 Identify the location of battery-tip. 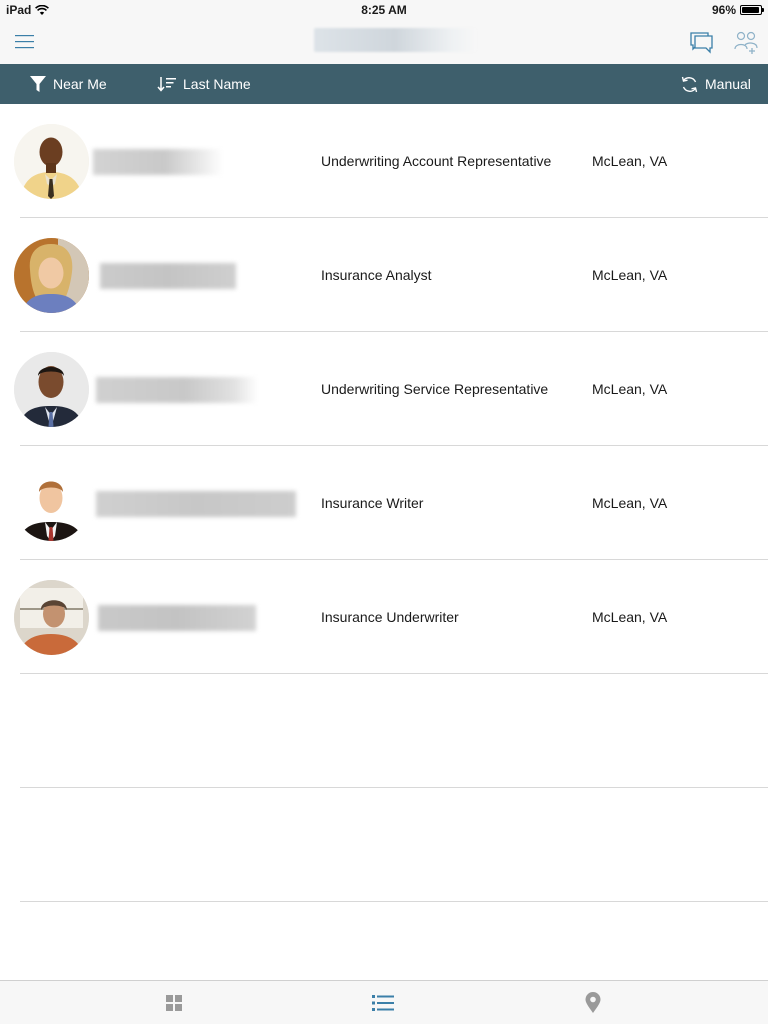
(763, 10).